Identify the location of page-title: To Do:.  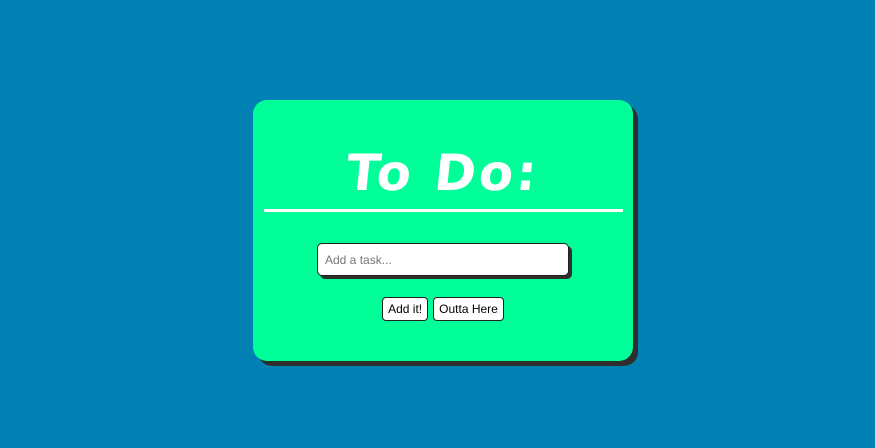
(443, 173).